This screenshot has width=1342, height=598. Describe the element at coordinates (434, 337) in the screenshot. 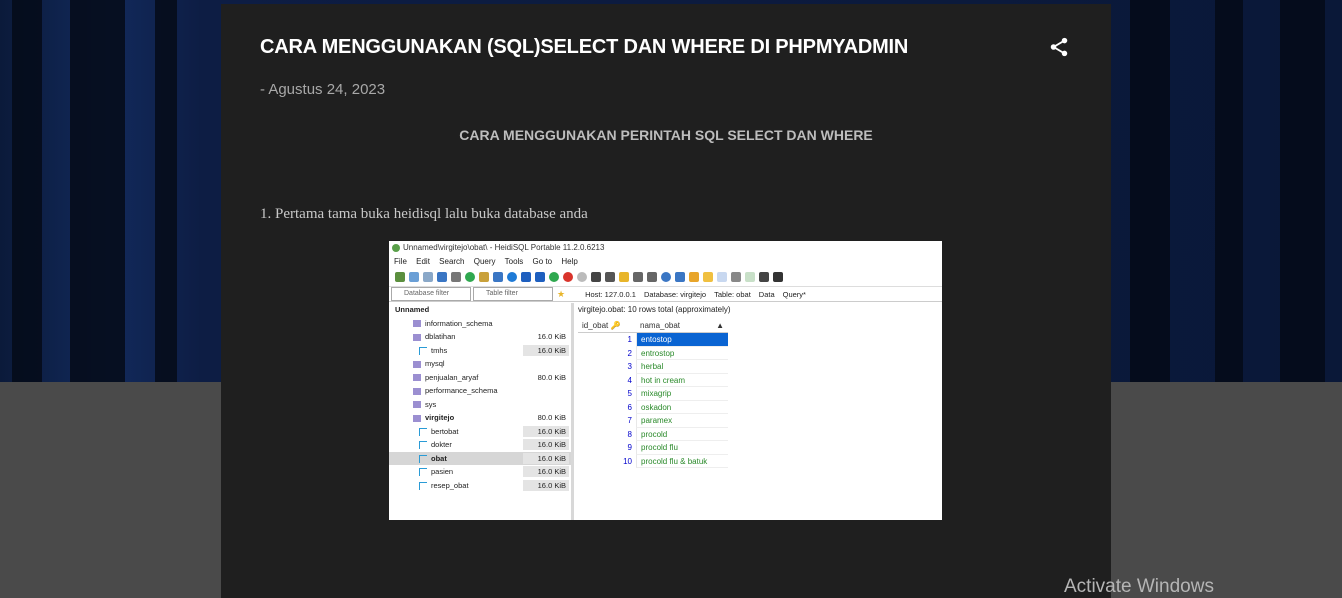

I see `tree-label: dblatihan` at that location.